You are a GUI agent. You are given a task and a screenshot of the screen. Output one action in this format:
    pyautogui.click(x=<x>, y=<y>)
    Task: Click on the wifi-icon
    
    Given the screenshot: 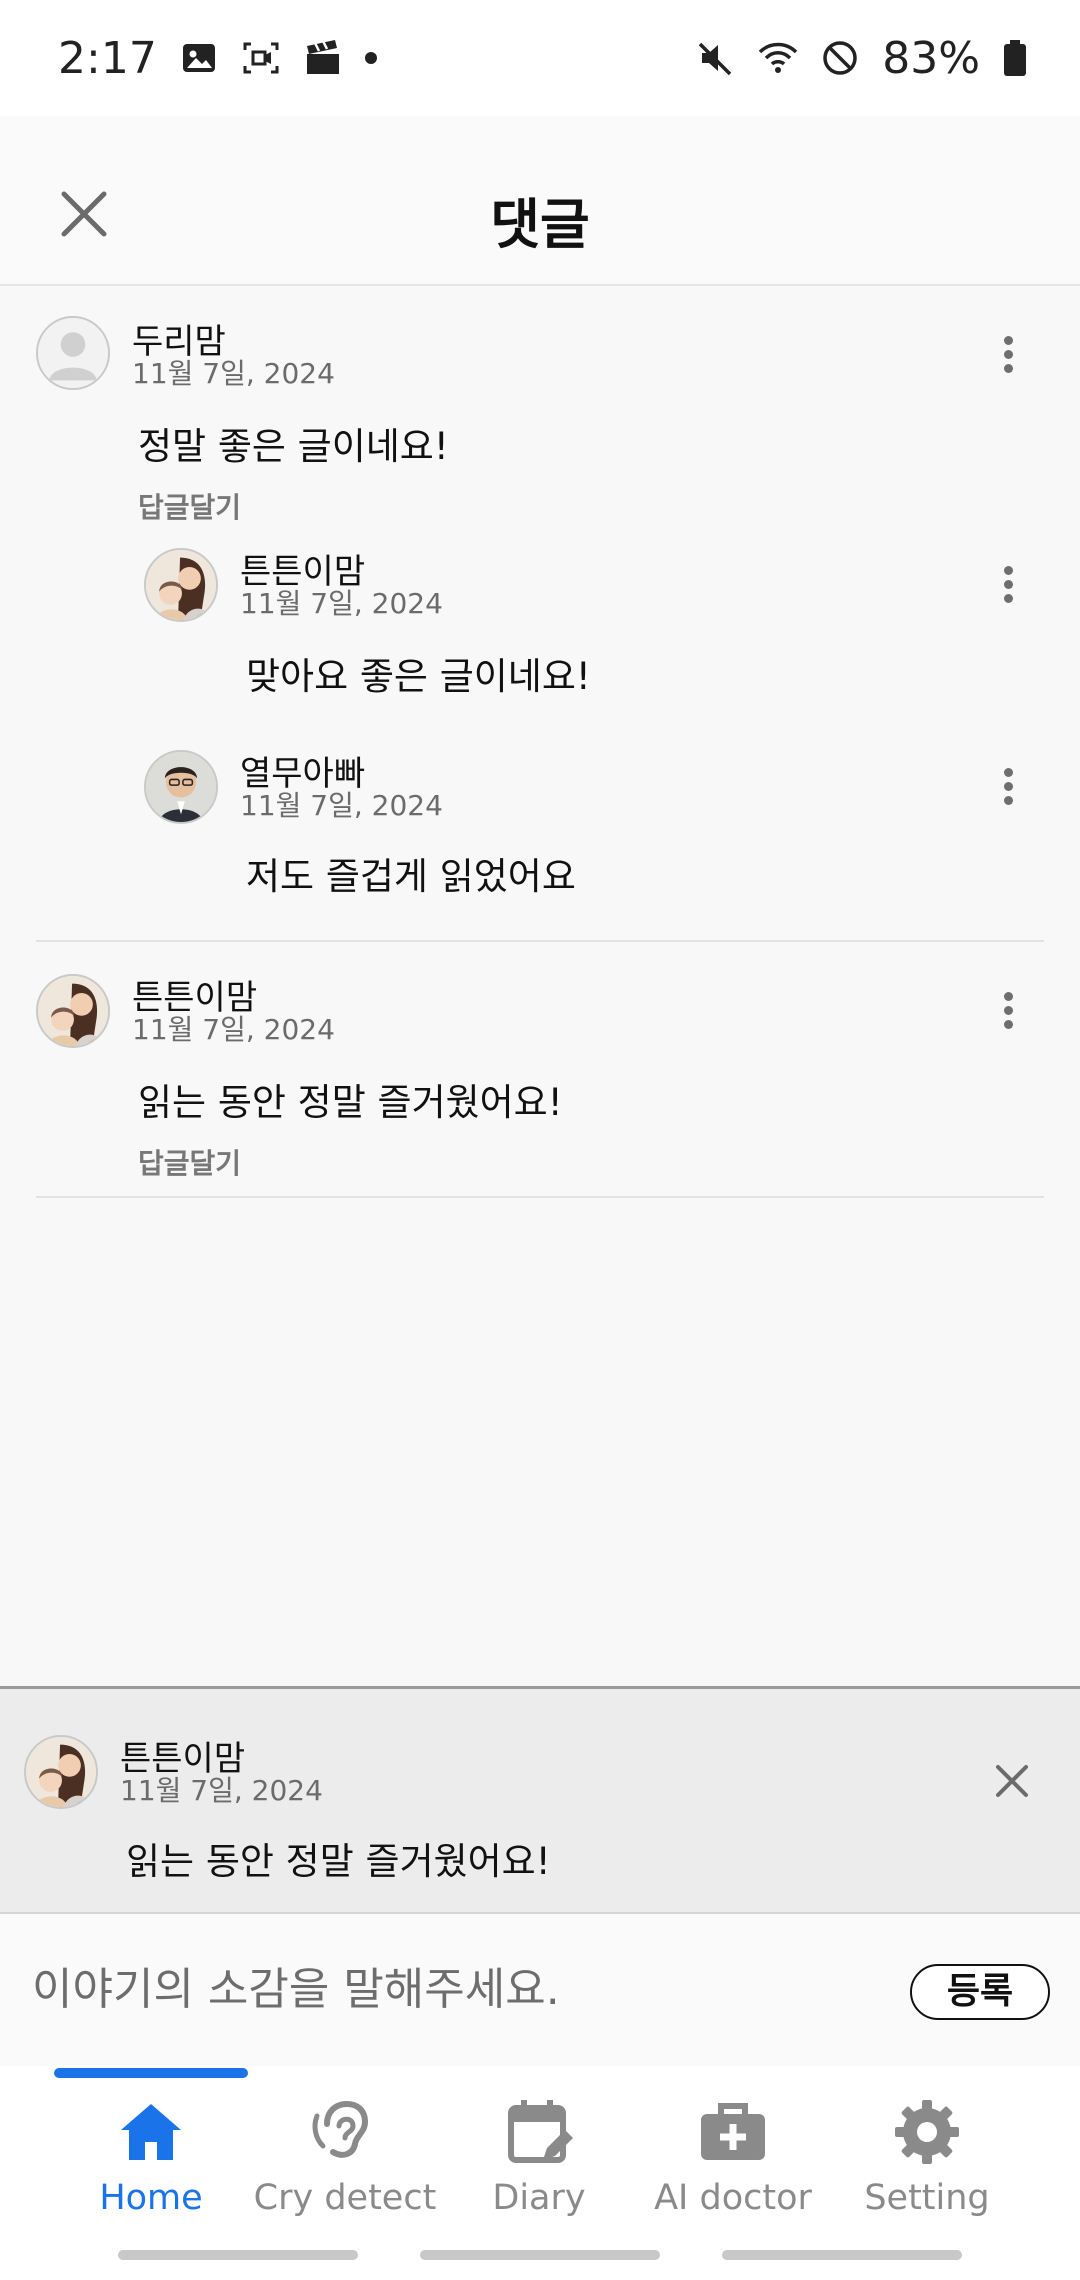 What is the action you would take?
    pyautogui.click(x=778, y=57)
    